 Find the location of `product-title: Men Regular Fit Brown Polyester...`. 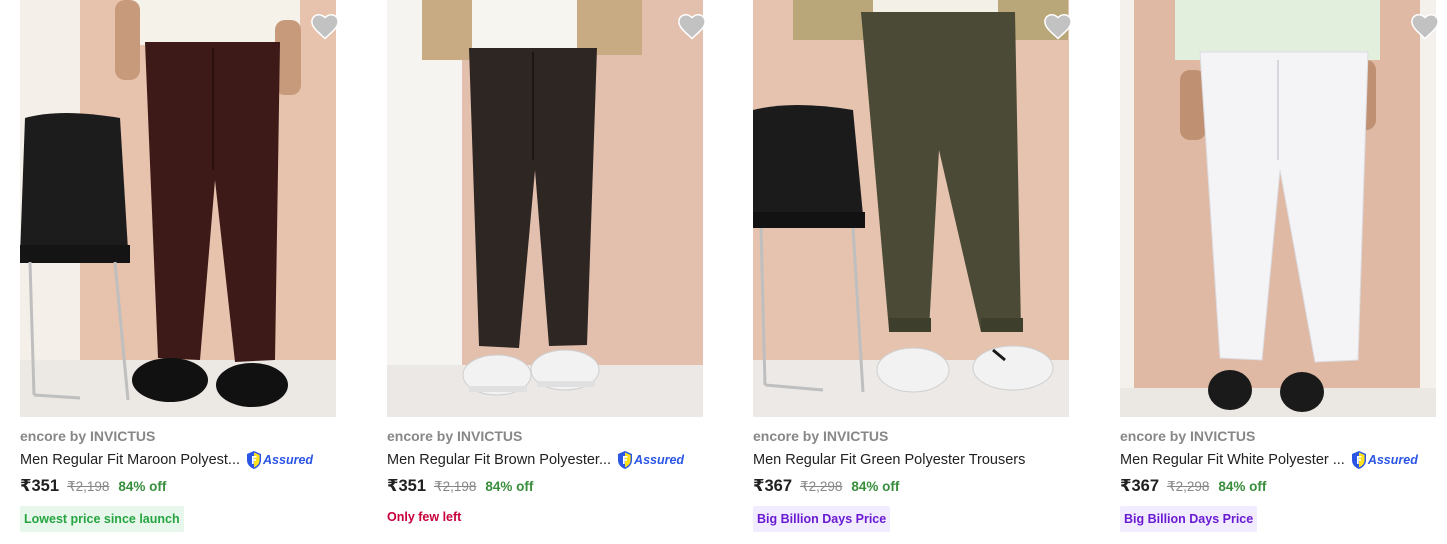

product-title: Men Regular Fit Brown Polyester... is located at coordinates (499, 460).